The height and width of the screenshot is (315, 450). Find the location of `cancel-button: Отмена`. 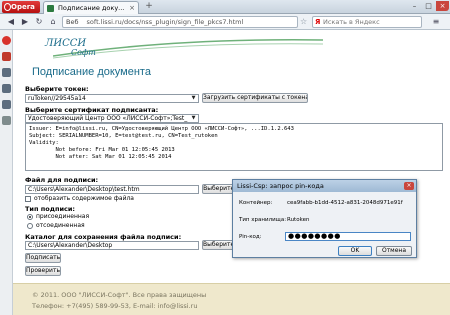

cancel-button: Отмена is located at coordinates (394, 251).